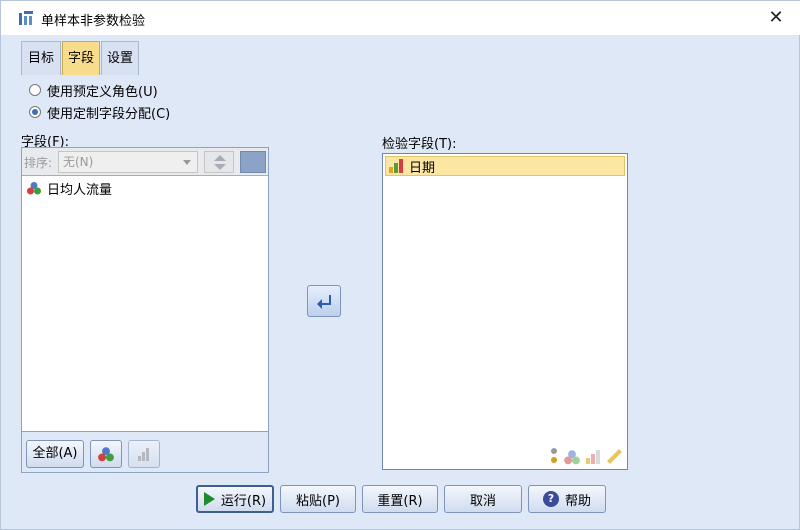 The width and height of the screenshot is (800, 530). I want to click on app-icon, so click(26, 18).